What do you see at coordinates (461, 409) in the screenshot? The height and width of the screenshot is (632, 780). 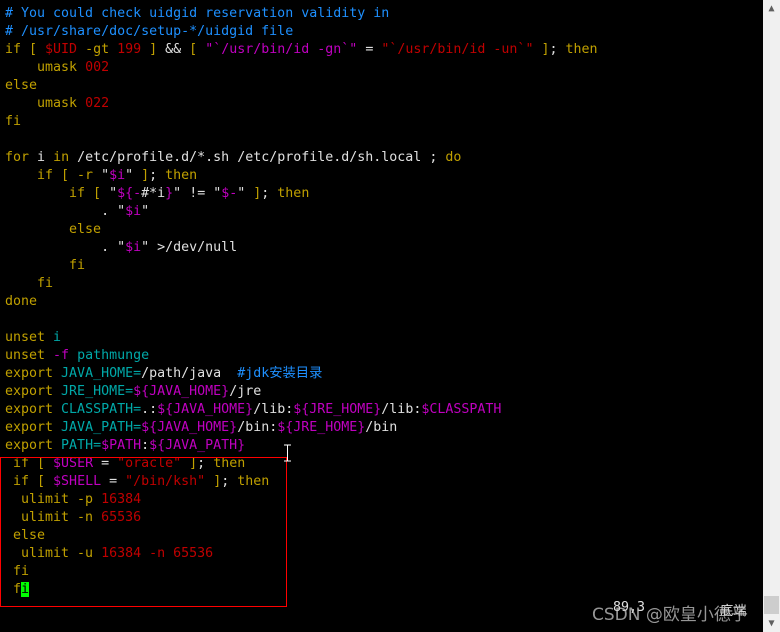 I see `code-token: $CLASSPATH` at bounding box center [461, 409].